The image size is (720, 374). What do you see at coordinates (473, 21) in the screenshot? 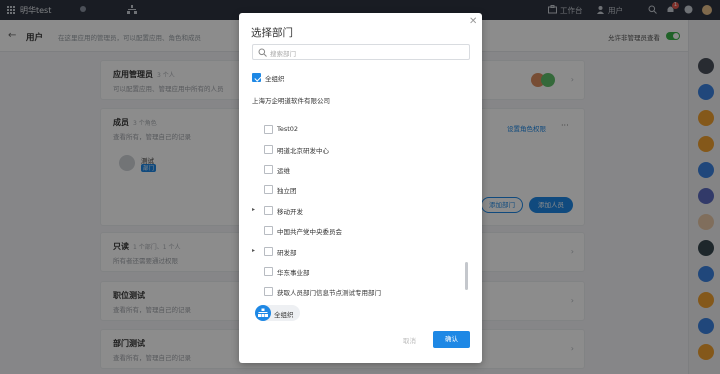
I see `close-icon: ✕` at bounding box center [473, 21].